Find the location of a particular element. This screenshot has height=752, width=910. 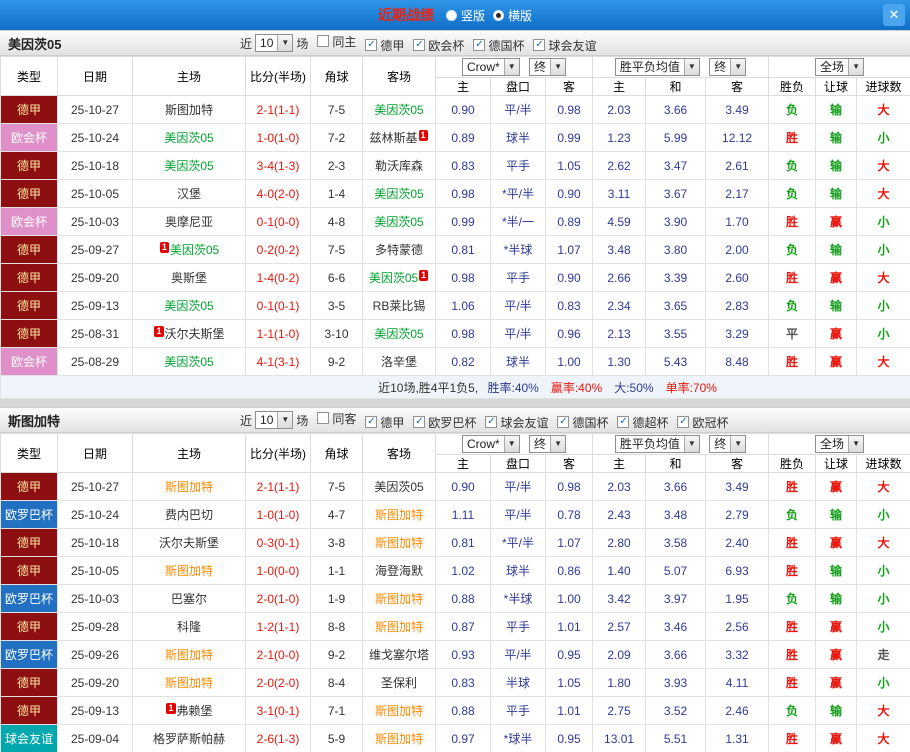

league-tag: 德甲 is located at coordinates (29, 109).